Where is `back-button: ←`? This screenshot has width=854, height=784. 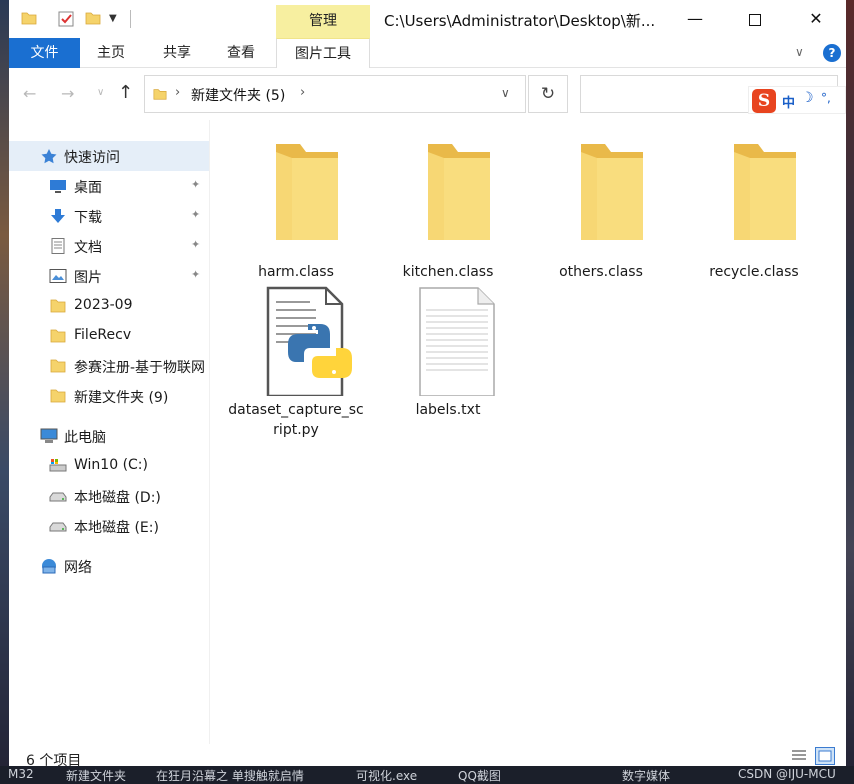 back-button: ← is located at coordinates (29, 93).